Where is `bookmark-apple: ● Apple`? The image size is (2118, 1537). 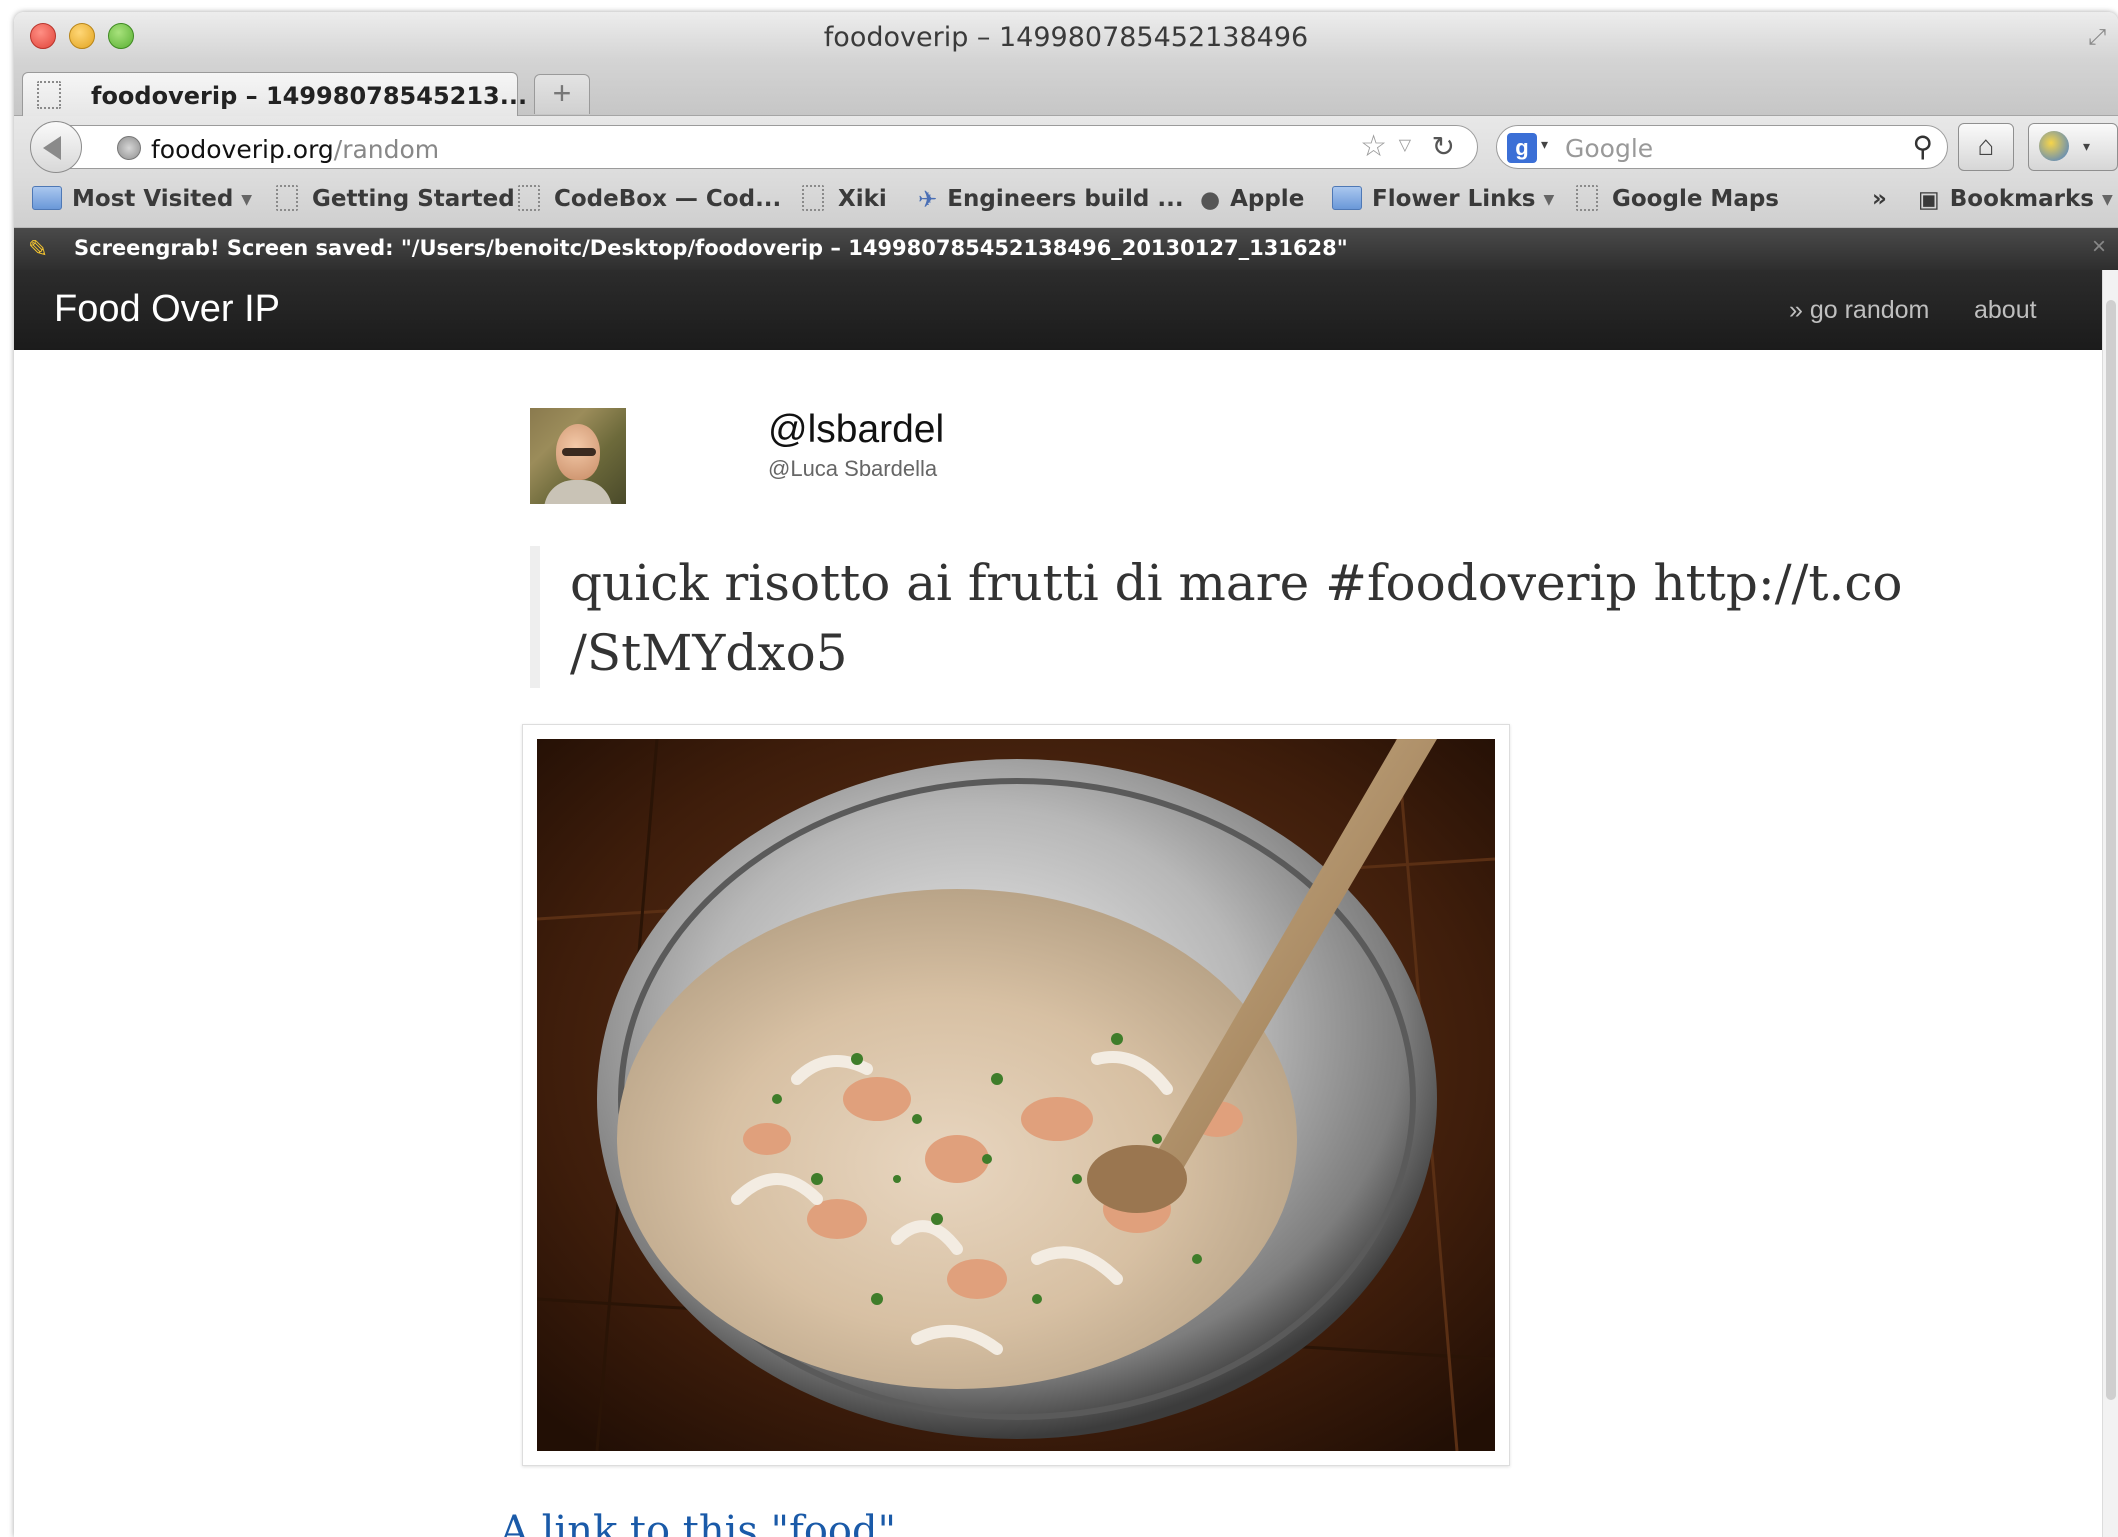 bookmark-apple: ● Apple is located at coordinates (1252, 199).